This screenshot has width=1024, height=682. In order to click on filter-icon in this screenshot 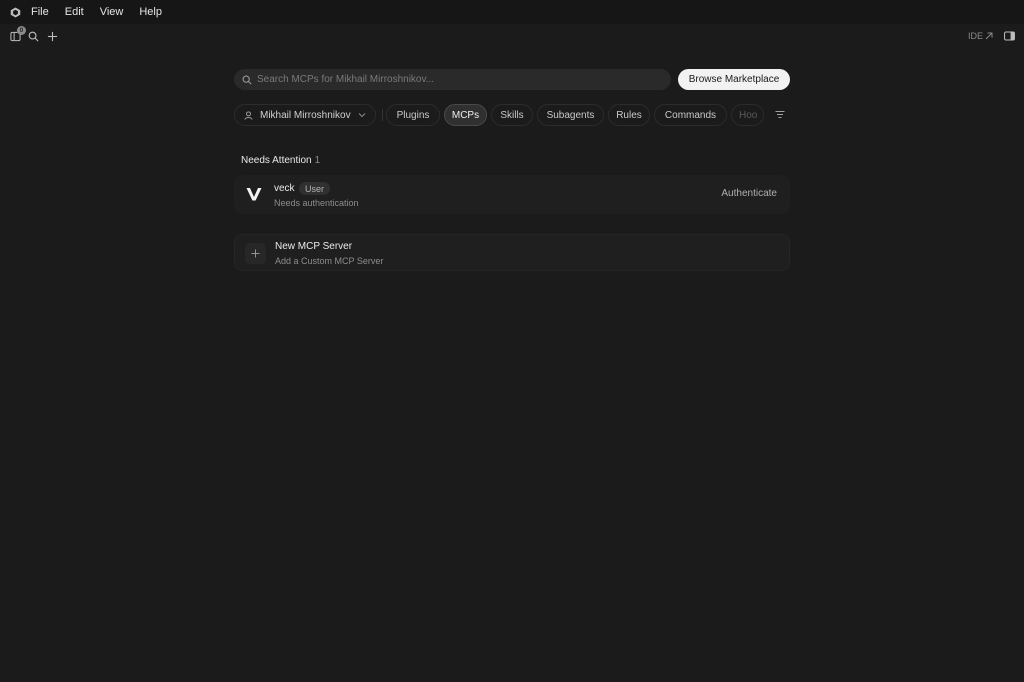, I will do `click(780, 114)`.